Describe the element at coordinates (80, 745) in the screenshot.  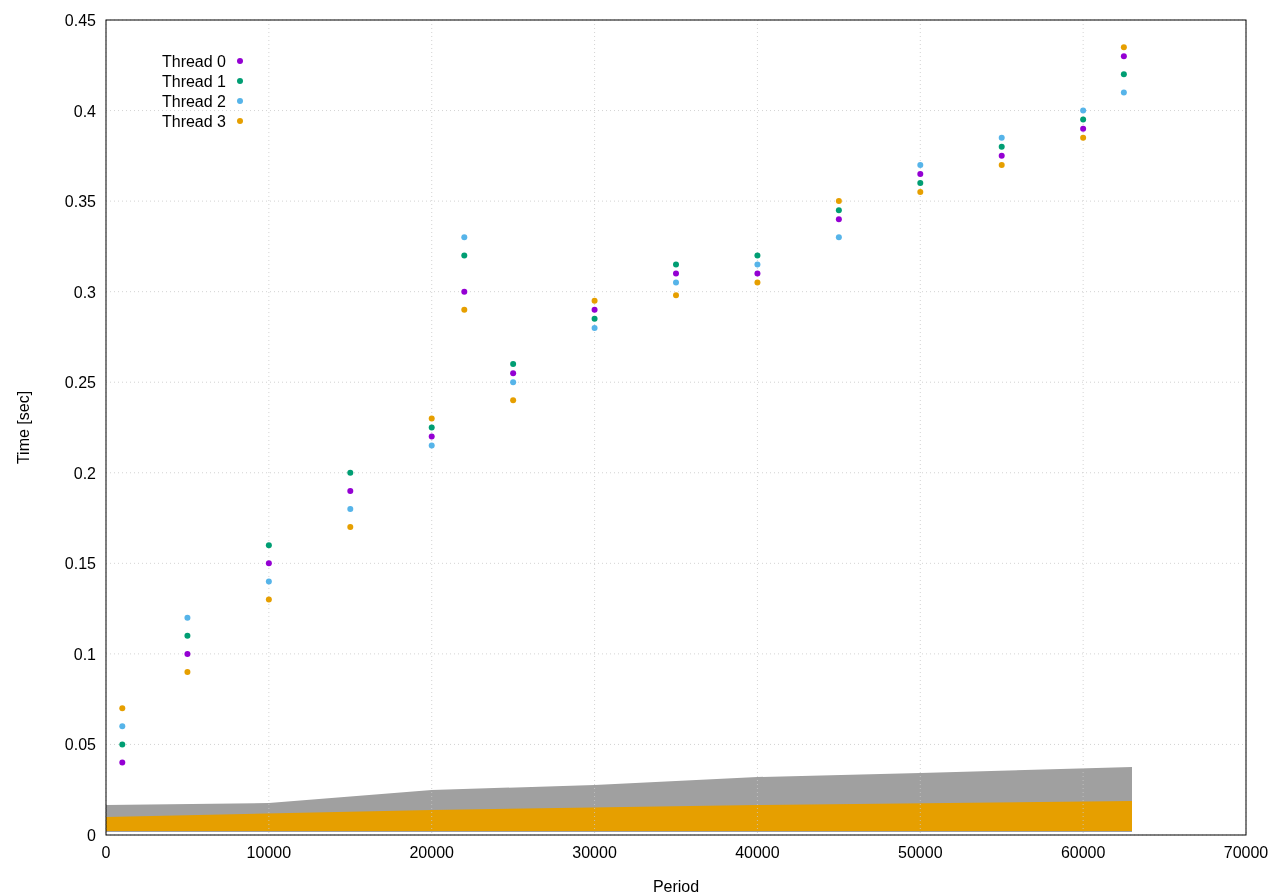
I see `y-tick-label: 0.05` at that location.